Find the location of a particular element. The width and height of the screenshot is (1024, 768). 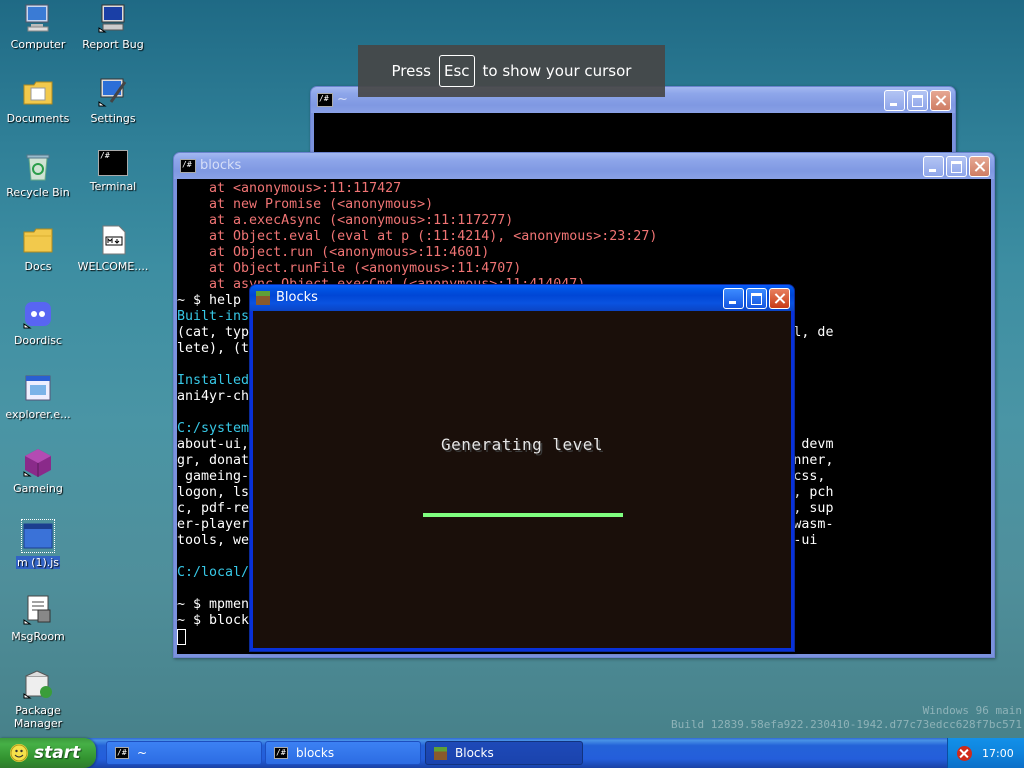

taskbar-item-home-terminal: ~ is located at coordinates (184, 753).